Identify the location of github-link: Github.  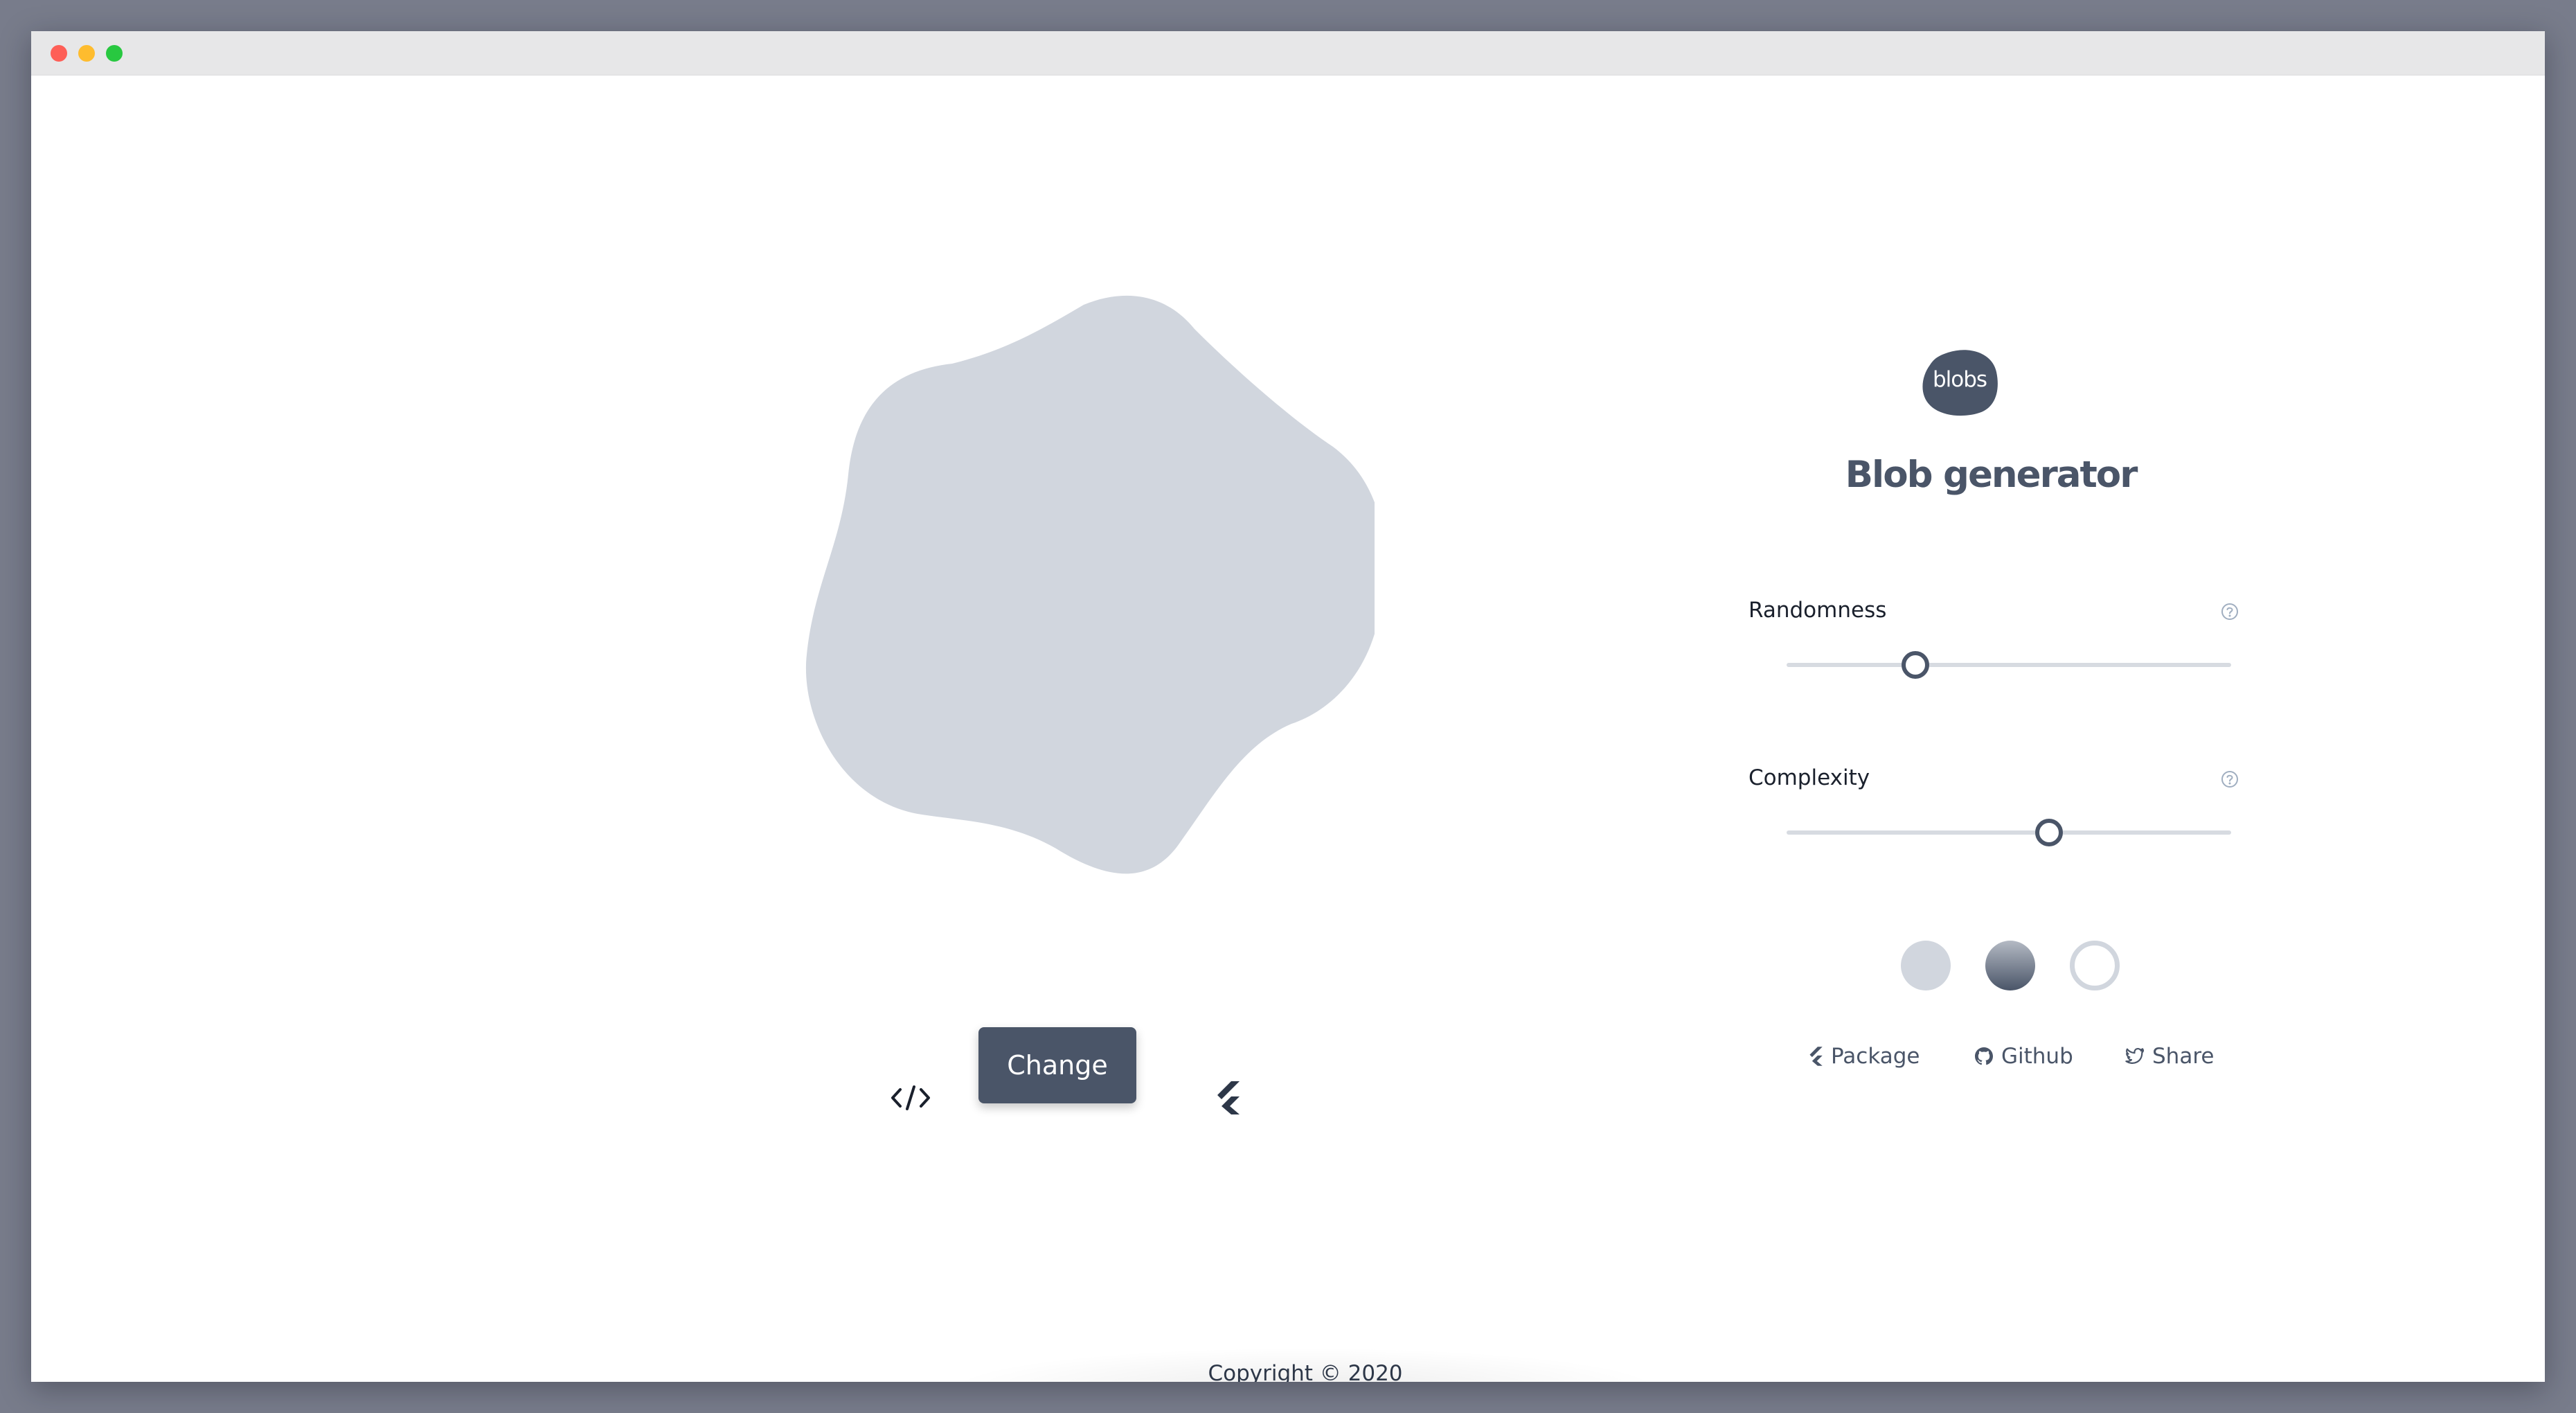
(2024, 1056).